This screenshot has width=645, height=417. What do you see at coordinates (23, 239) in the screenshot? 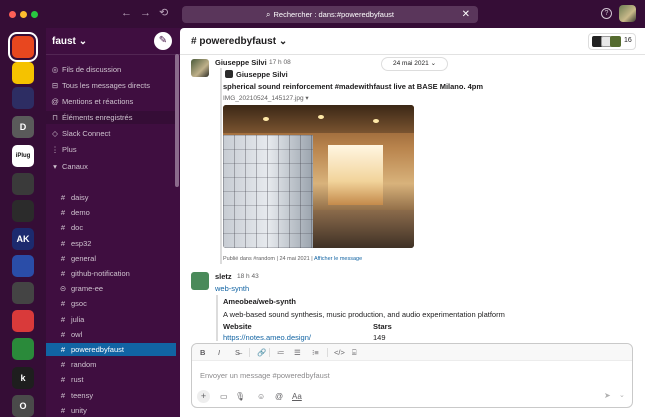
I see `workspace-ak-icon: AK` at bounding box center [23, 239].